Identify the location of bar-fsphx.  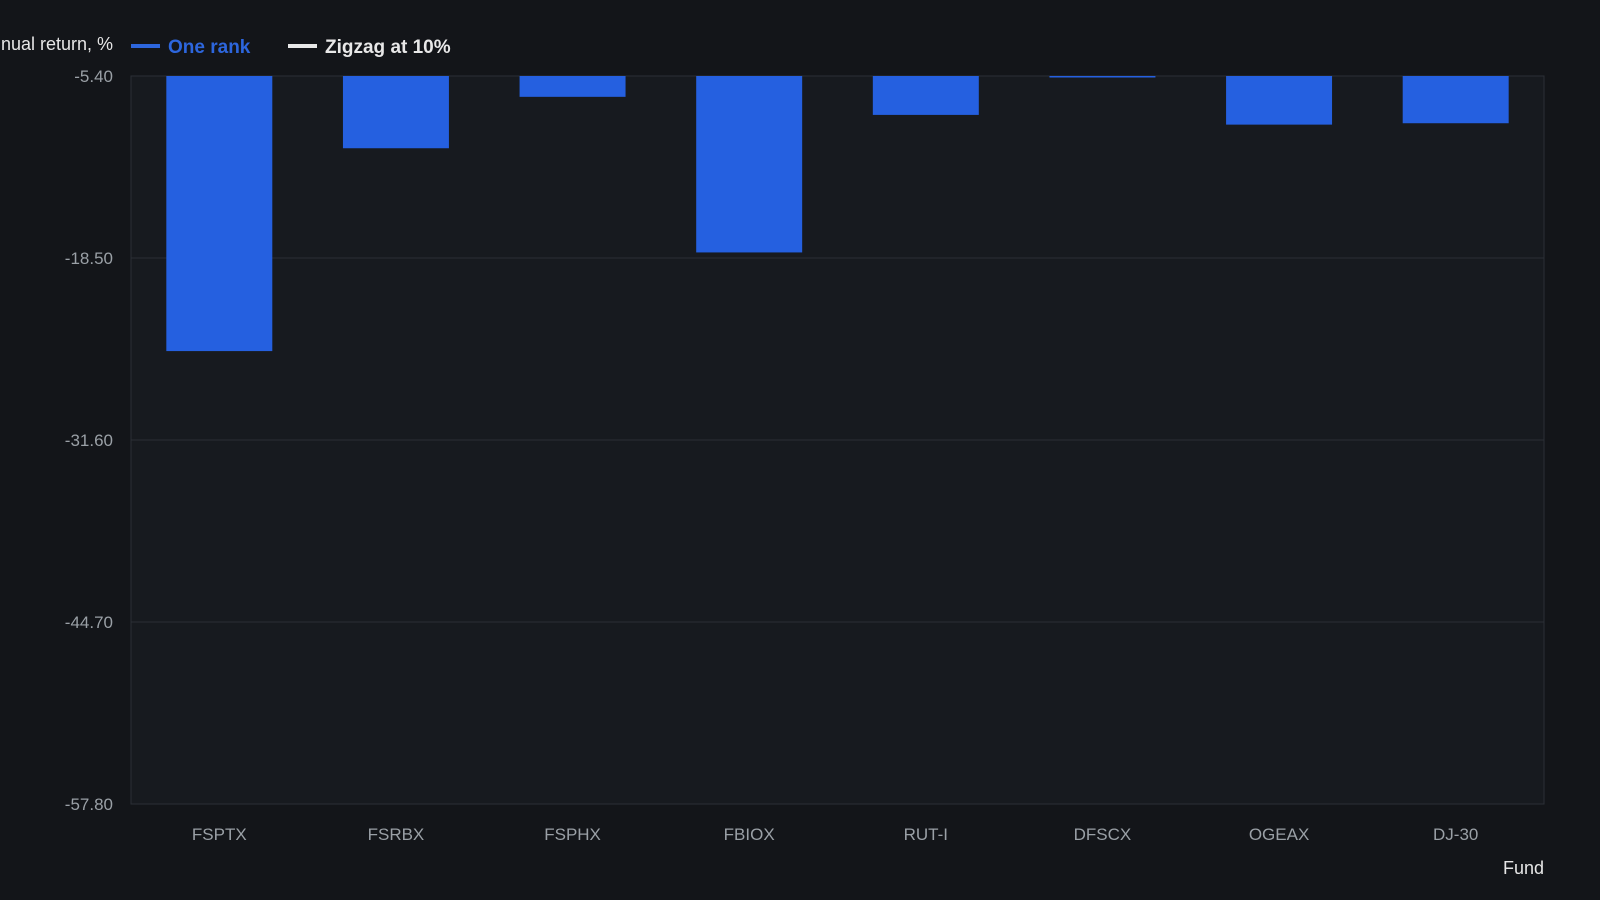
(572, 86).